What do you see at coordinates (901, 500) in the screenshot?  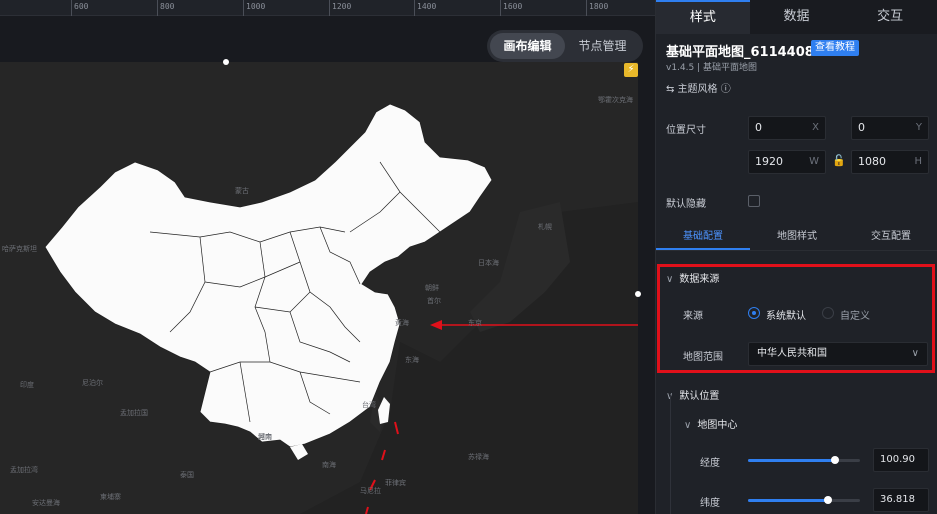 I see `latitude-input: 36.818` at bounding box center [901, 500].